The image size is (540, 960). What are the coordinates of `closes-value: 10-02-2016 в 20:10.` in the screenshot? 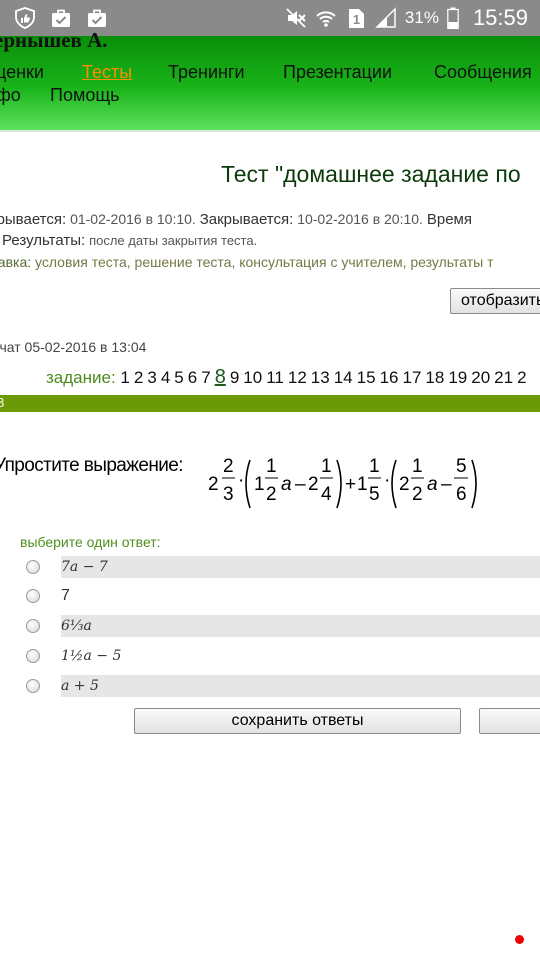 It's located at (360, 219).